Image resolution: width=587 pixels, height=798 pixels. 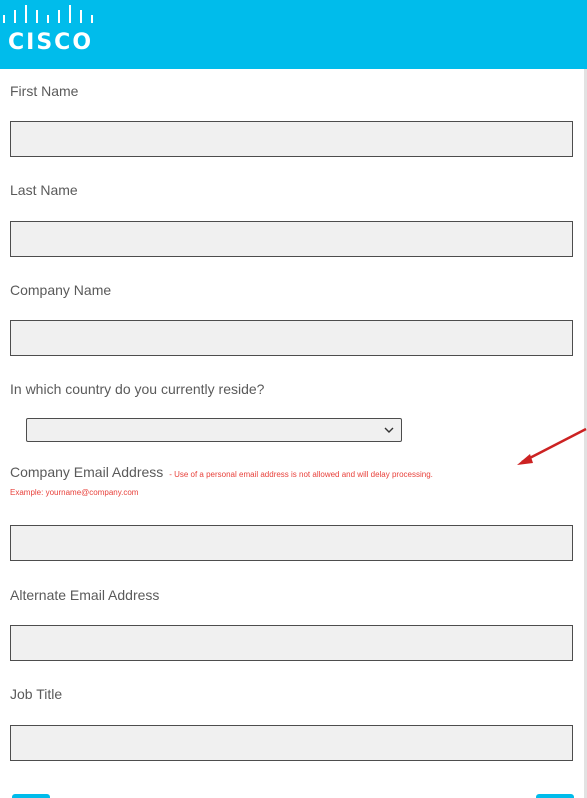 What do you see at coordinates (44, 91) in the screenshot?
I see `first-name-label: First Name` at bounding box center [44, 91].